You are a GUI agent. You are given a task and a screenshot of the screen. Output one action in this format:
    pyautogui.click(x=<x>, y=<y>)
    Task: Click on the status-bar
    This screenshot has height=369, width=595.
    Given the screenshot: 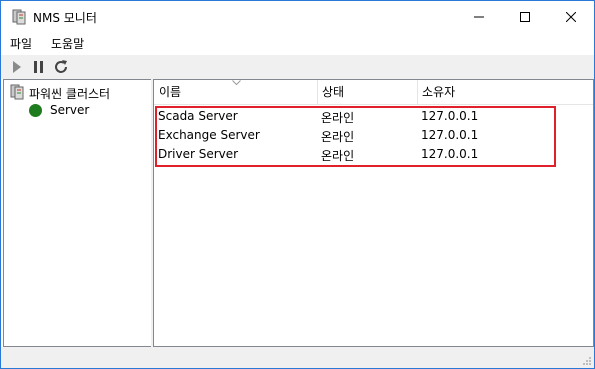 What is the action you would take?
    pyautogui.click(x=297, y=357)
    